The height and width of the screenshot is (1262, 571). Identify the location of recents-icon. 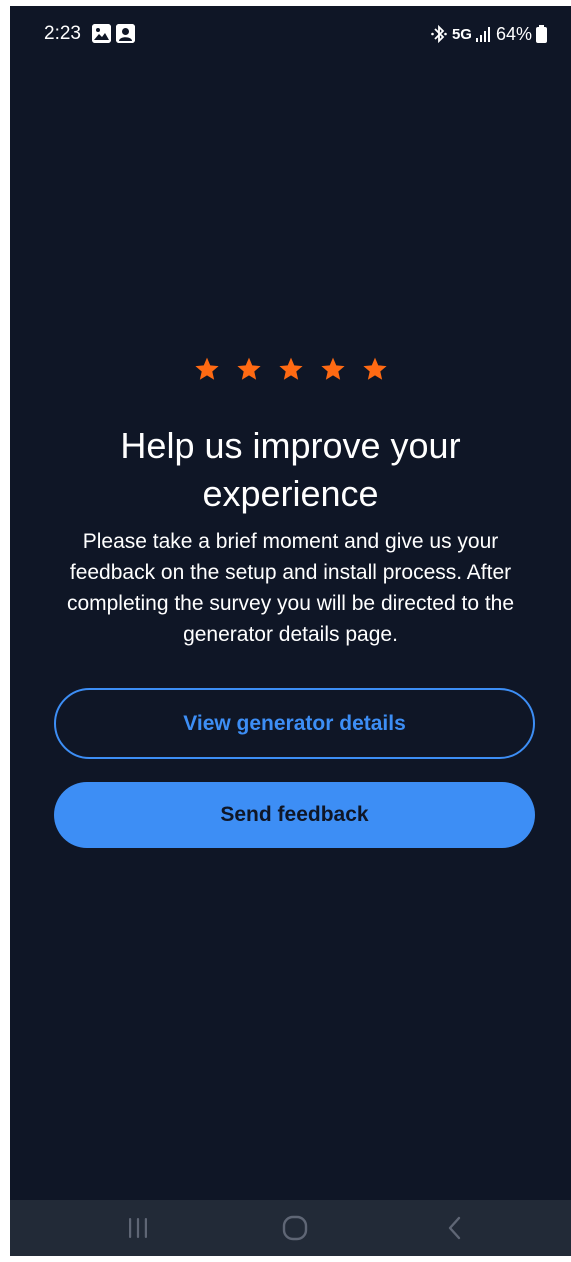
(138, 1228).